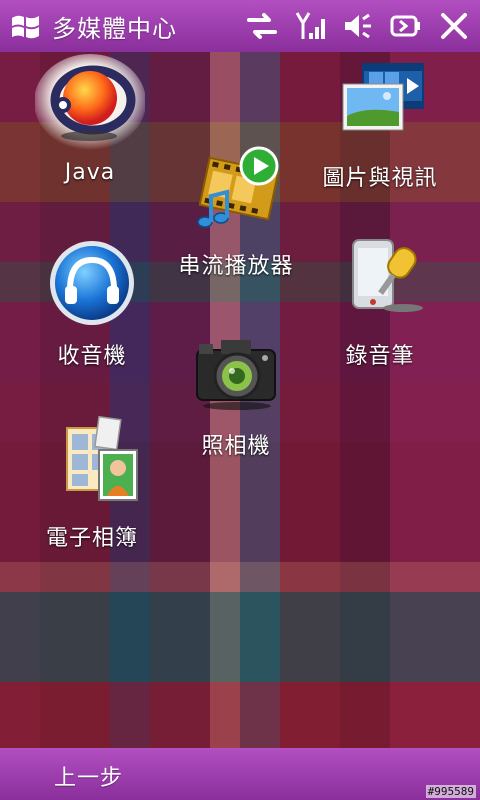 The width and height of the screenshot is (480, 800). Describe the element at coordinates (310, 26) in the screenshot. I see `signal-icon` at that location.